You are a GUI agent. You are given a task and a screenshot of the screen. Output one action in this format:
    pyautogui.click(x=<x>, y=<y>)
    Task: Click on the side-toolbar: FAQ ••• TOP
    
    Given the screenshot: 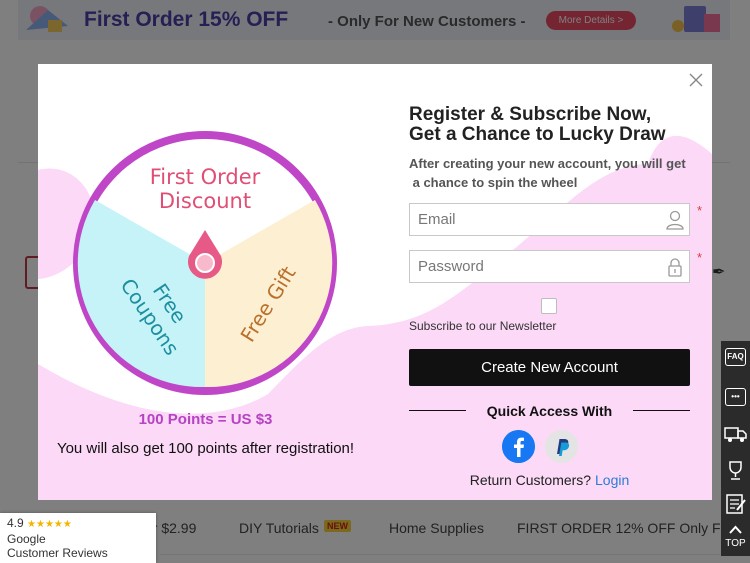 What is the action you would take?
    pyautogui.click(x=735, y=448)
    